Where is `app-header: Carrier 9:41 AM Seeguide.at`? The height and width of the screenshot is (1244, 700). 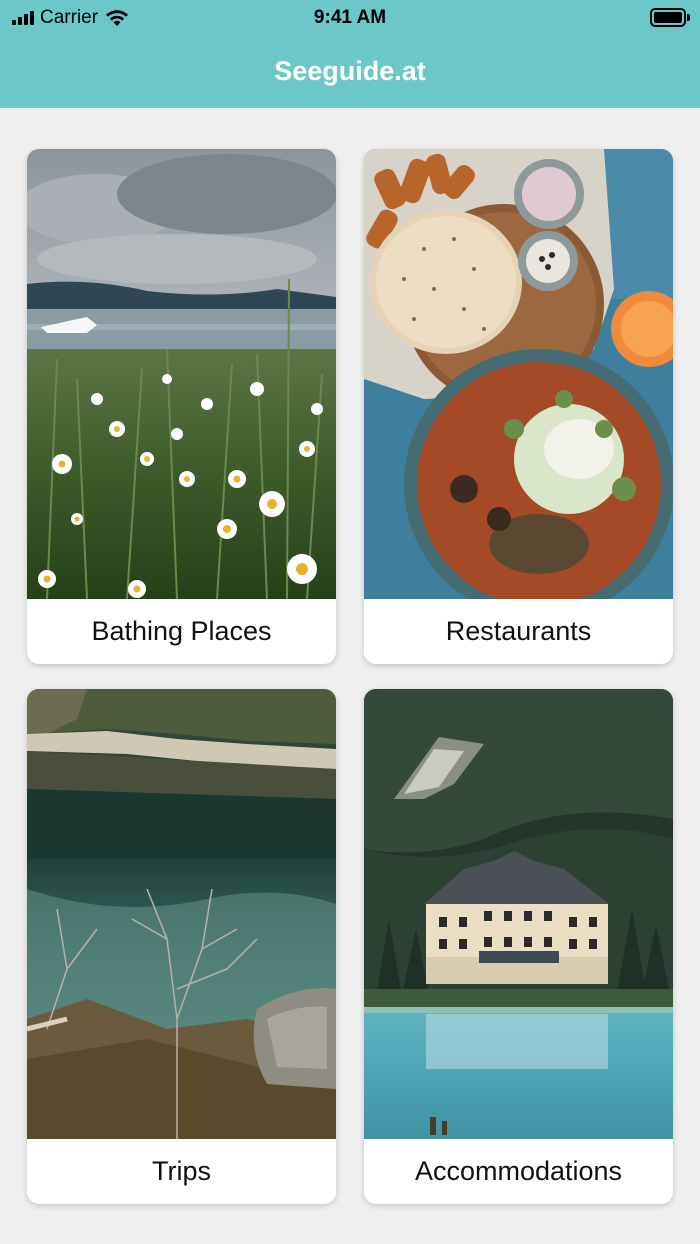 app-header: Carrier 9:41 AM Seeguide.at is located at coordinates (350, 54).